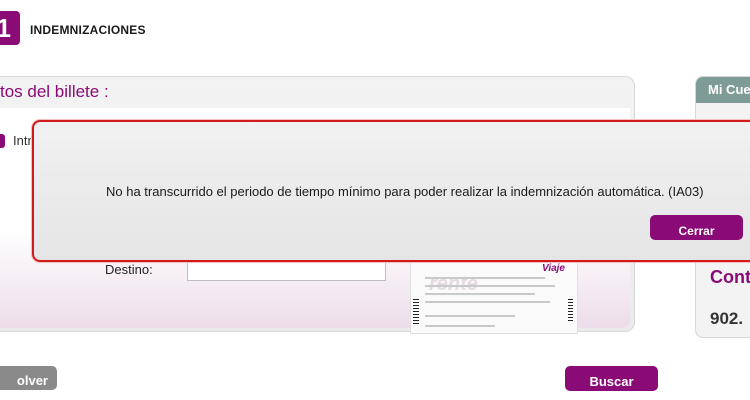 The width and height of the screenshot is (750, 400). What do you see at coordinates (22, 140) in the screenshot?
I see `radio-option-label: Intr` at bounding box center [22, 140].